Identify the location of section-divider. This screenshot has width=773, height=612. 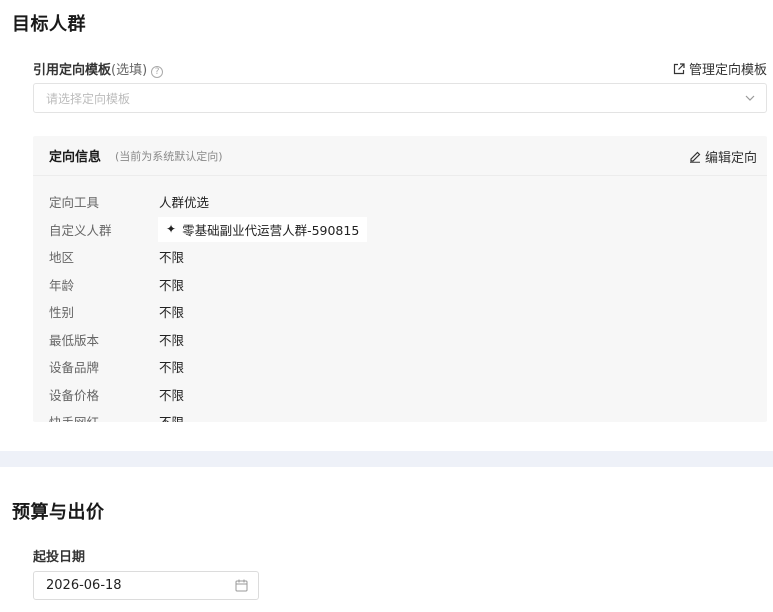
(386, 459).